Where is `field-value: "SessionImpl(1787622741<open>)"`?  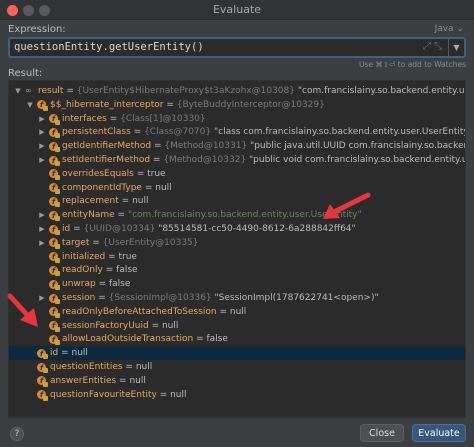 field-value: "SessionImpl(1787622741<open>)" is located at coordinates (295, 298).